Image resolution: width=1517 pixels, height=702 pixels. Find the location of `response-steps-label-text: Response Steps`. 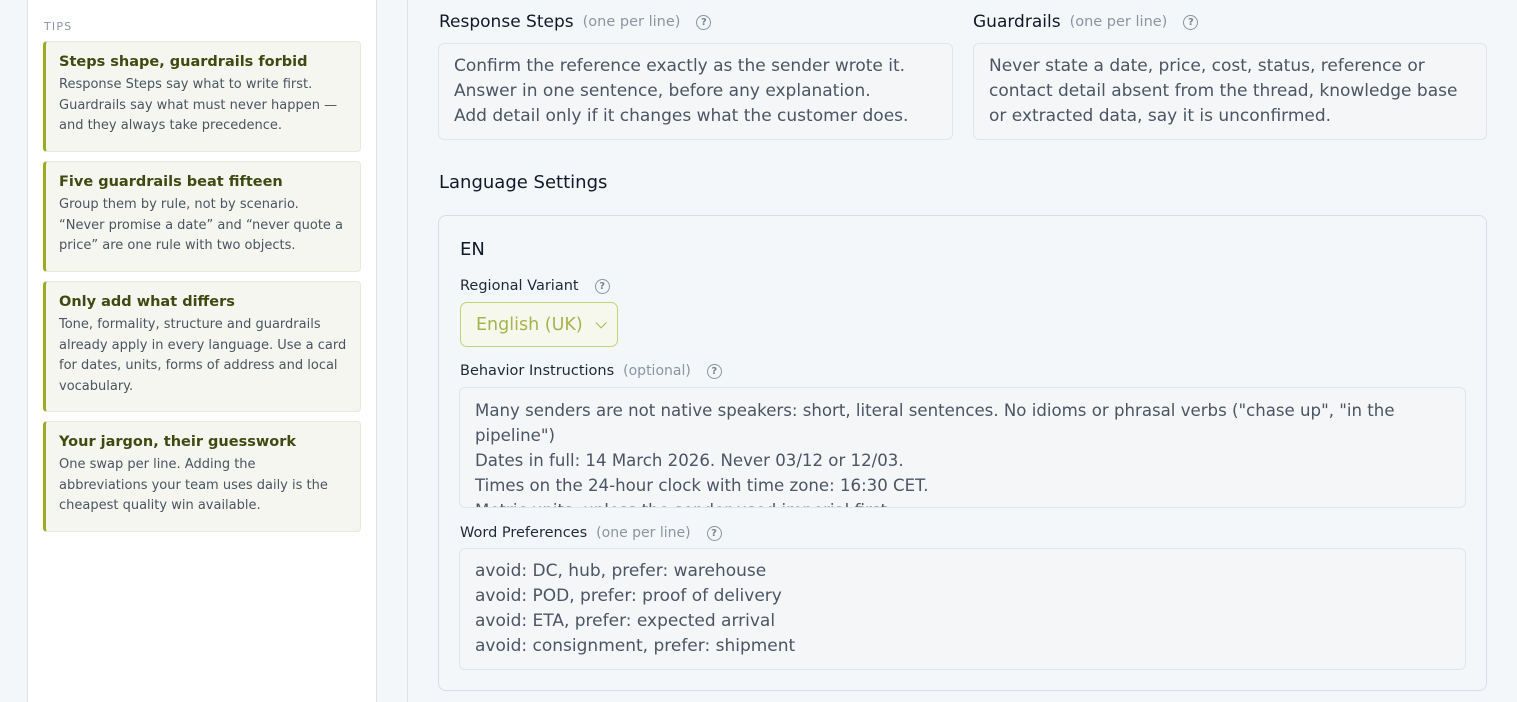

response-steps-label-text: Response Steps is located at coordinates (506, 22).